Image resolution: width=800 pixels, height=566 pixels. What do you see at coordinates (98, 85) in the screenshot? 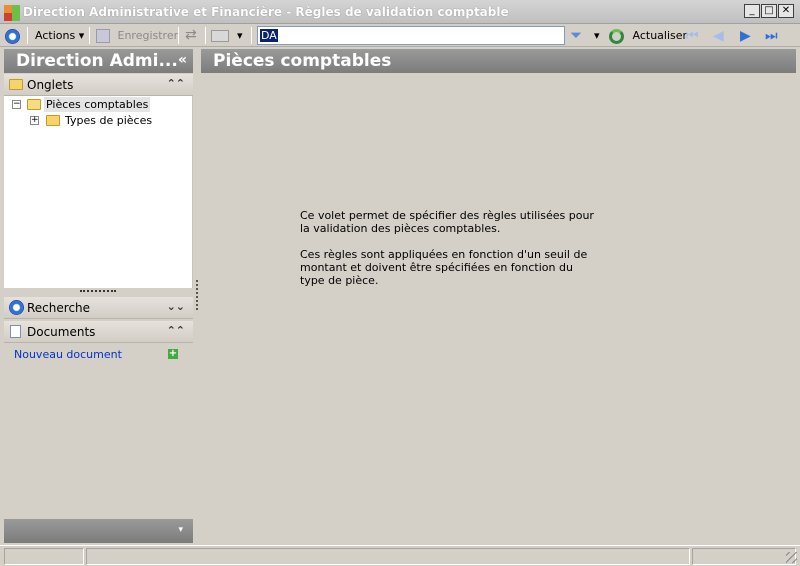
I see `section-tabs-header: Onglets ⌃⌃` at bounding box center [98, 85].